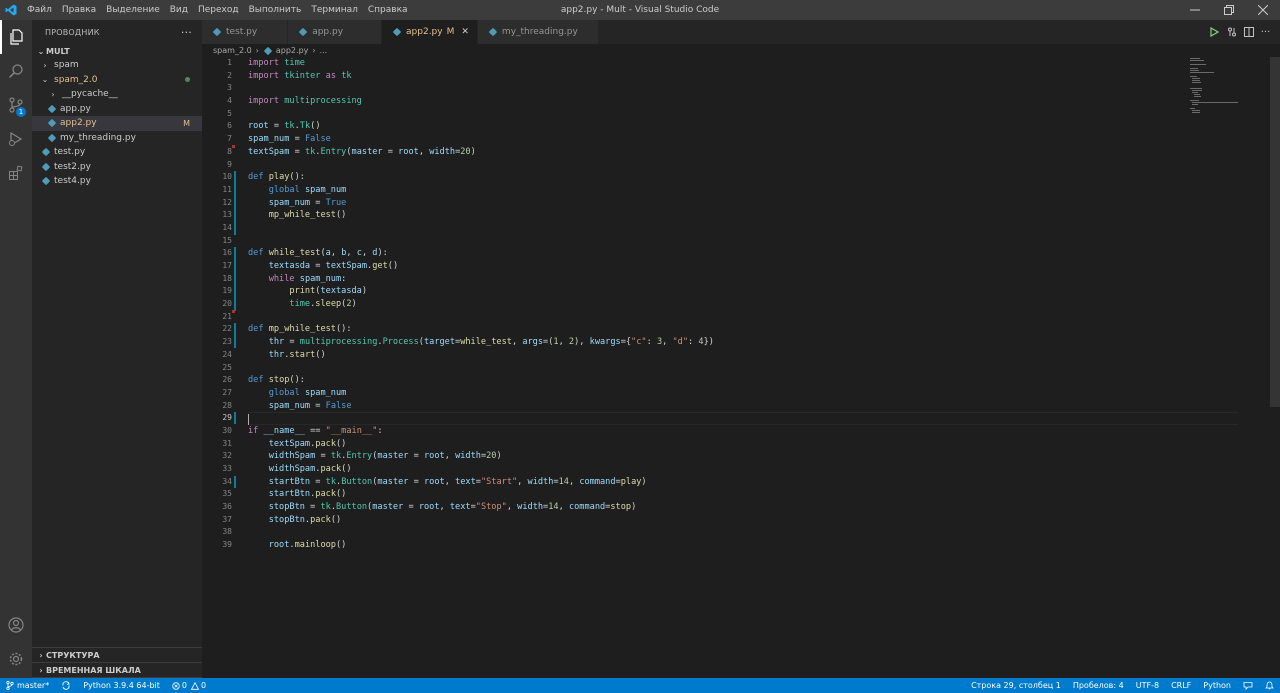 This screenshot has height=693, width=1280. I want to click on run-debug-icon, so click(16, 139).